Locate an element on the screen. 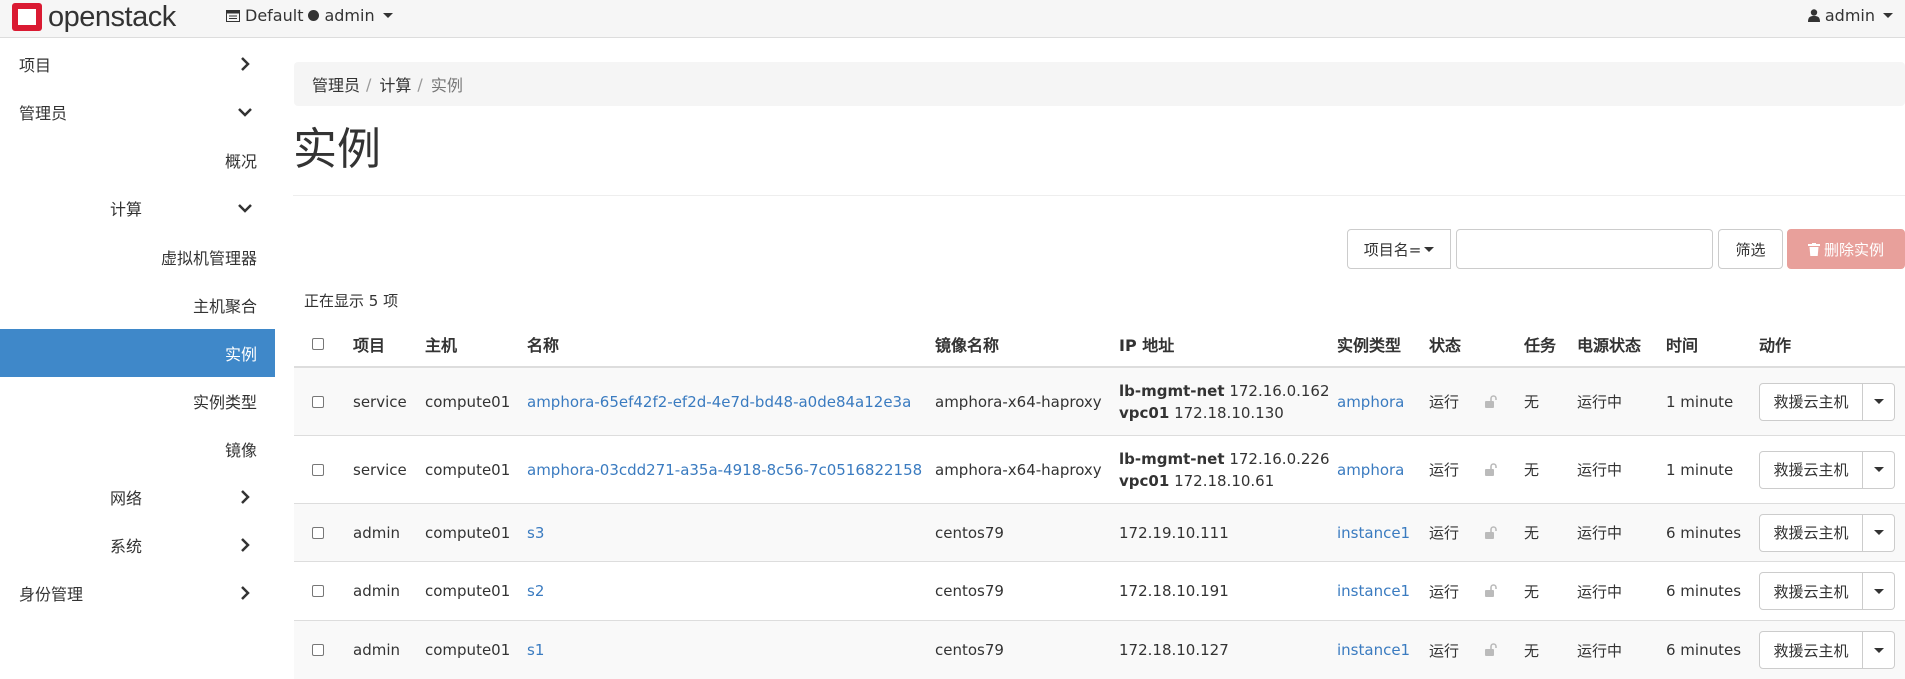 This screenshot has width=1905, height=679. instance-name-link: s3 is located at coordinates (535, 532).